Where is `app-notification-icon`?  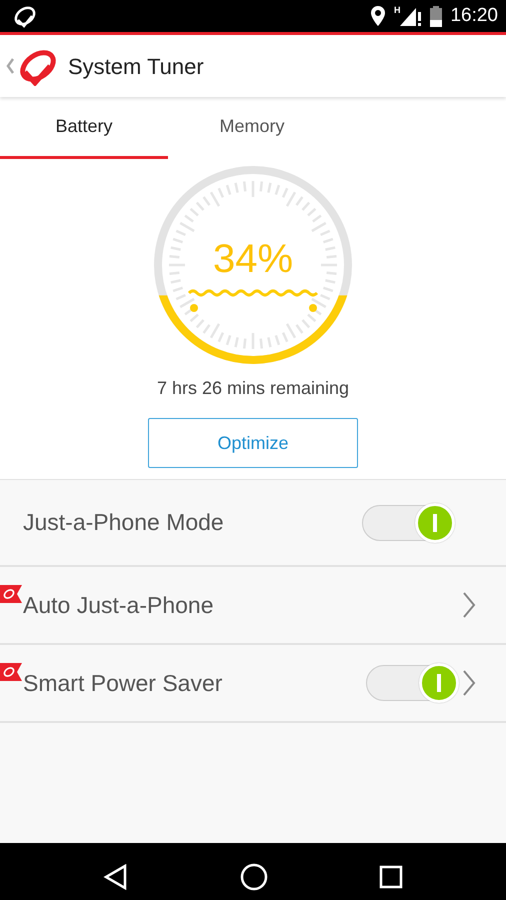 app-notification-icon is located at coordinates (25, 16).